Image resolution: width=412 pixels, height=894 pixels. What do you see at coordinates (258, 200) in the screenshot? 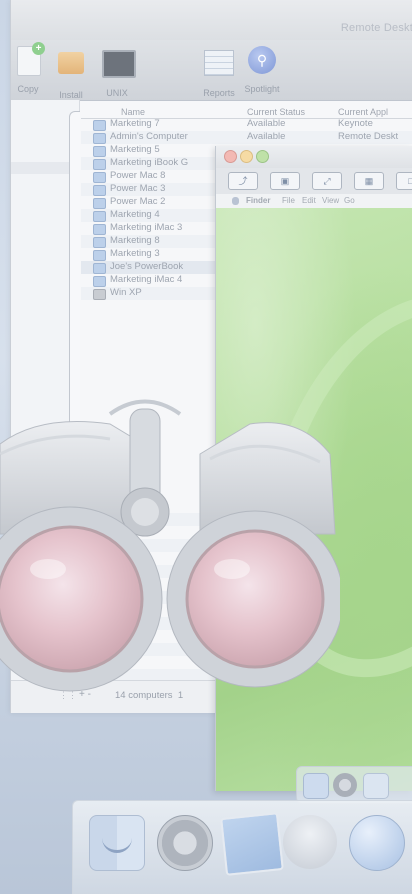
I see `menu-finder: Finder` at bounding box center [258, 200].